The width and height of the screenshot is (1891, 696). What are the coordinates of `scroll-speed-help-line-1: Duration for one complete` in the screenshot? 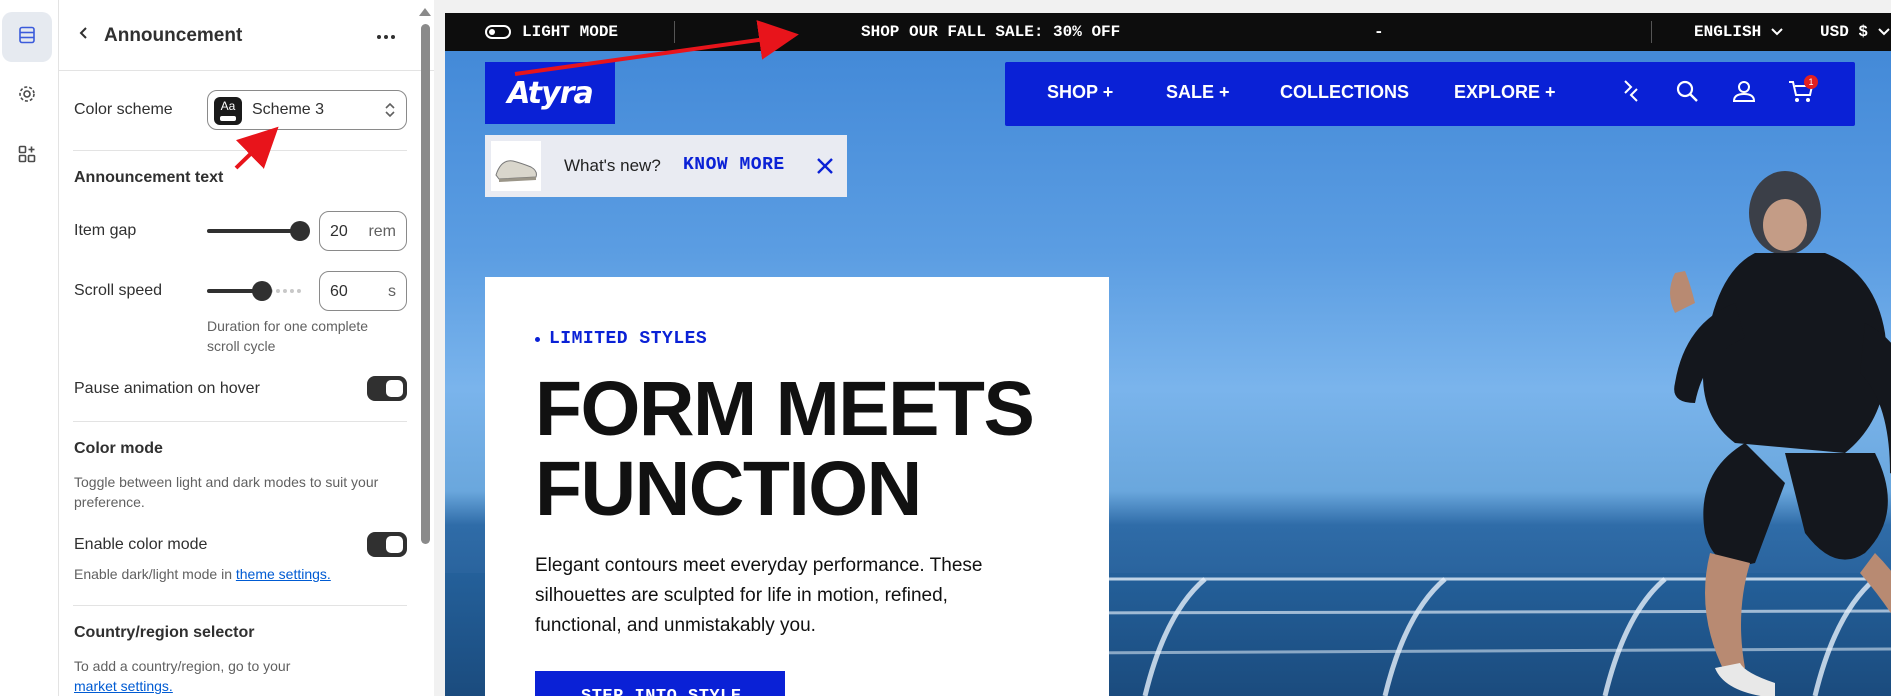 It's located at (288, 326).